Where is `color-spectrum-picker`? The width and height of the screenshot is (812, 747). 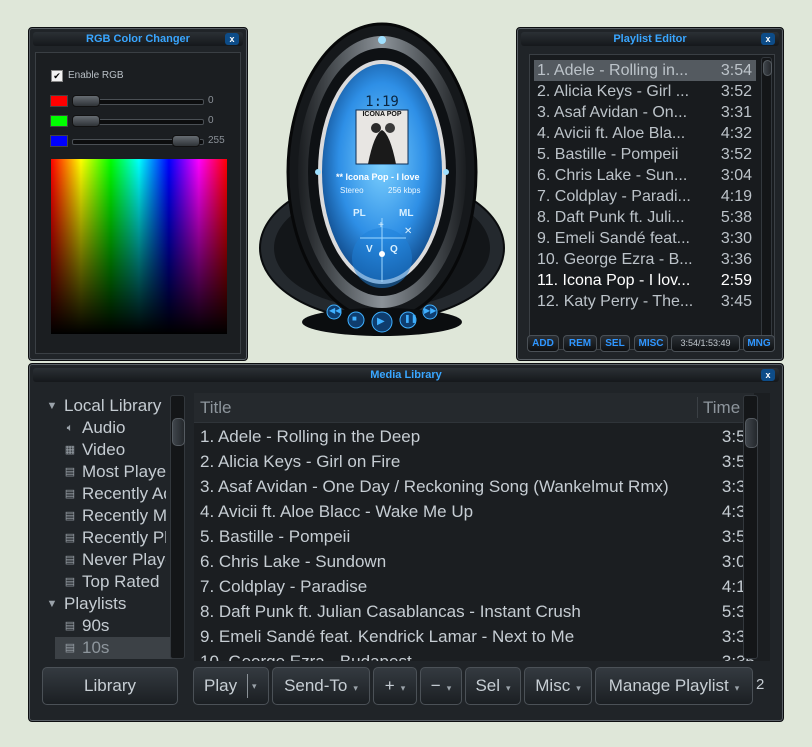 color-spectrum-picker is located at coordinates (139, 246).